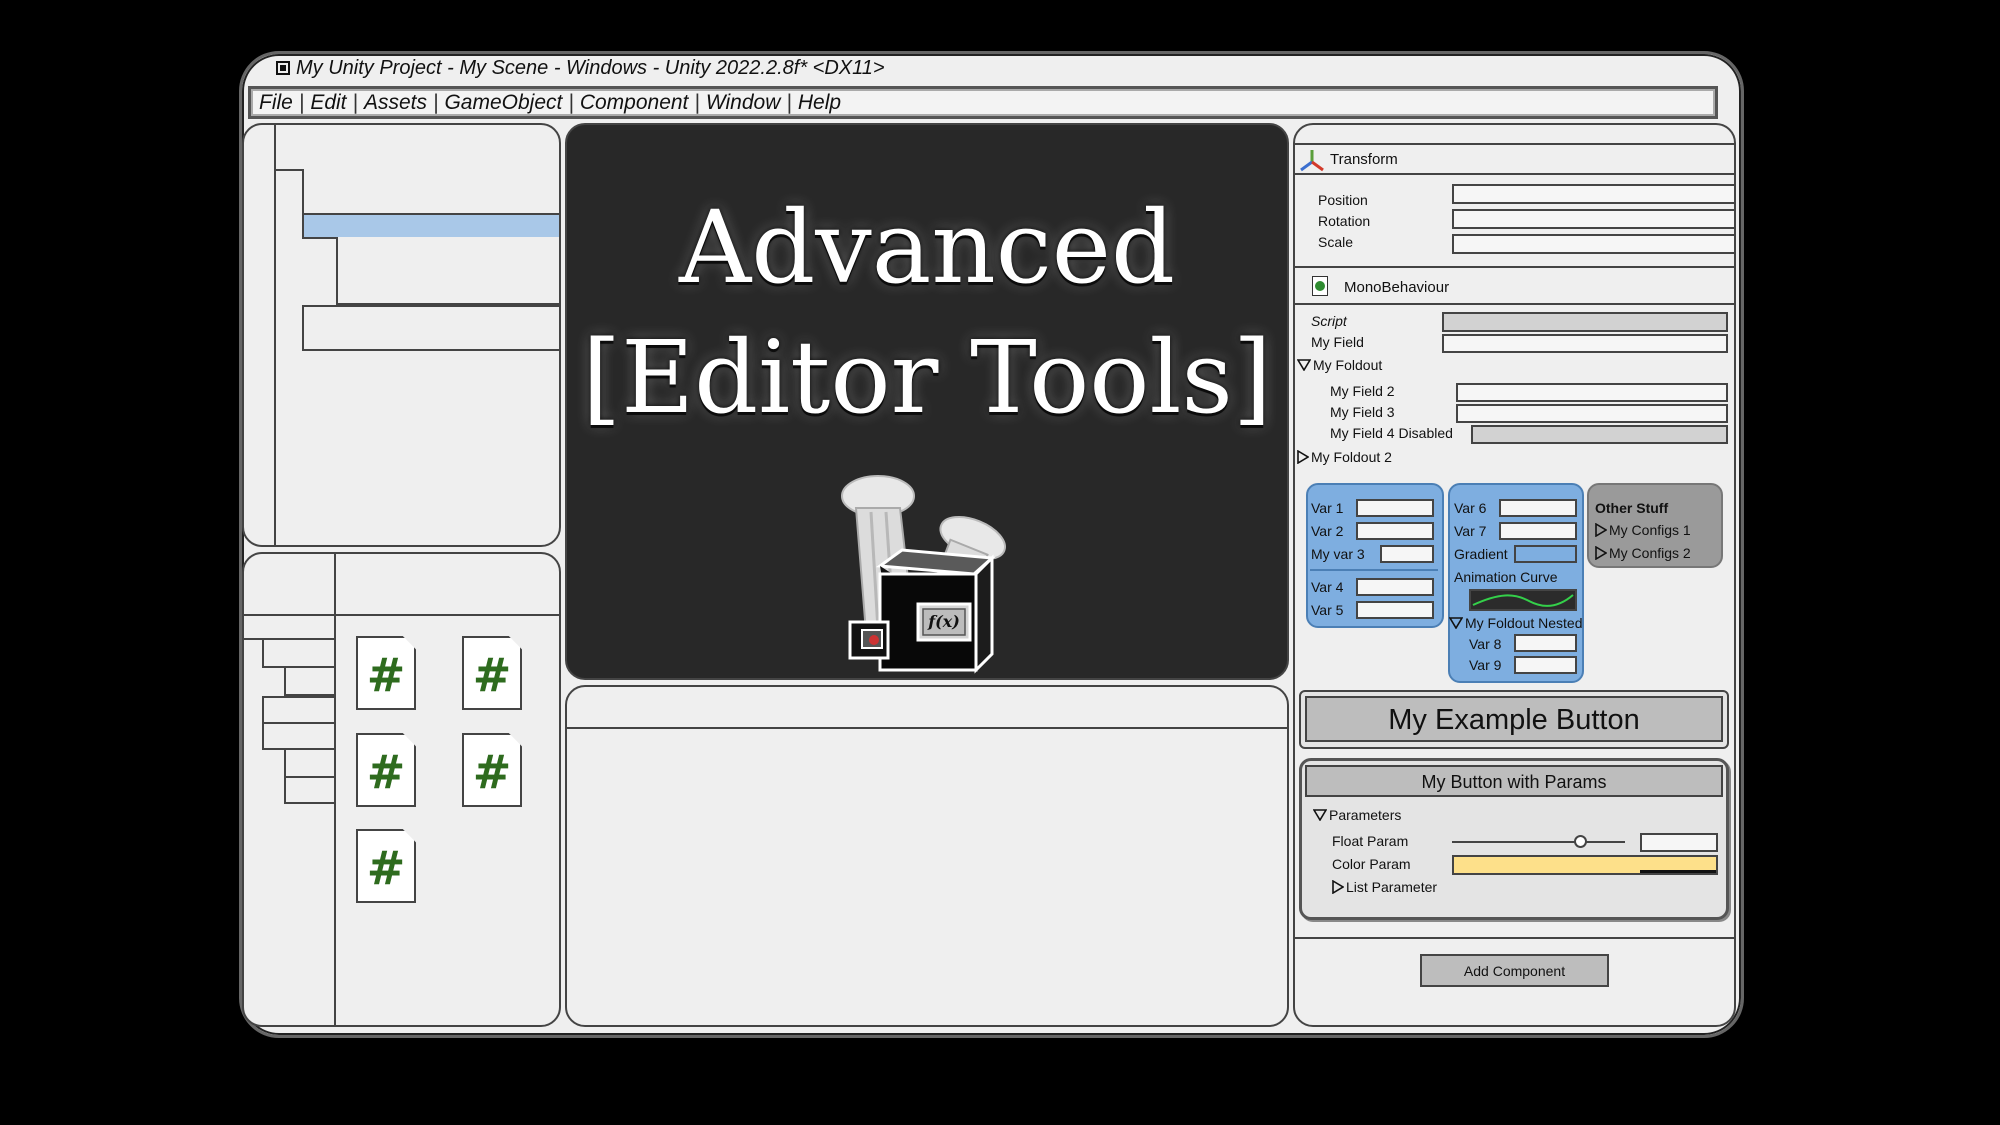 The width and height of the screenshot is (2000, 1125). What do you see at coordinates (1643, 553) in the screenshot?
I see `my-configs-2: My Configs 2` at bounding box center [1643, 553].